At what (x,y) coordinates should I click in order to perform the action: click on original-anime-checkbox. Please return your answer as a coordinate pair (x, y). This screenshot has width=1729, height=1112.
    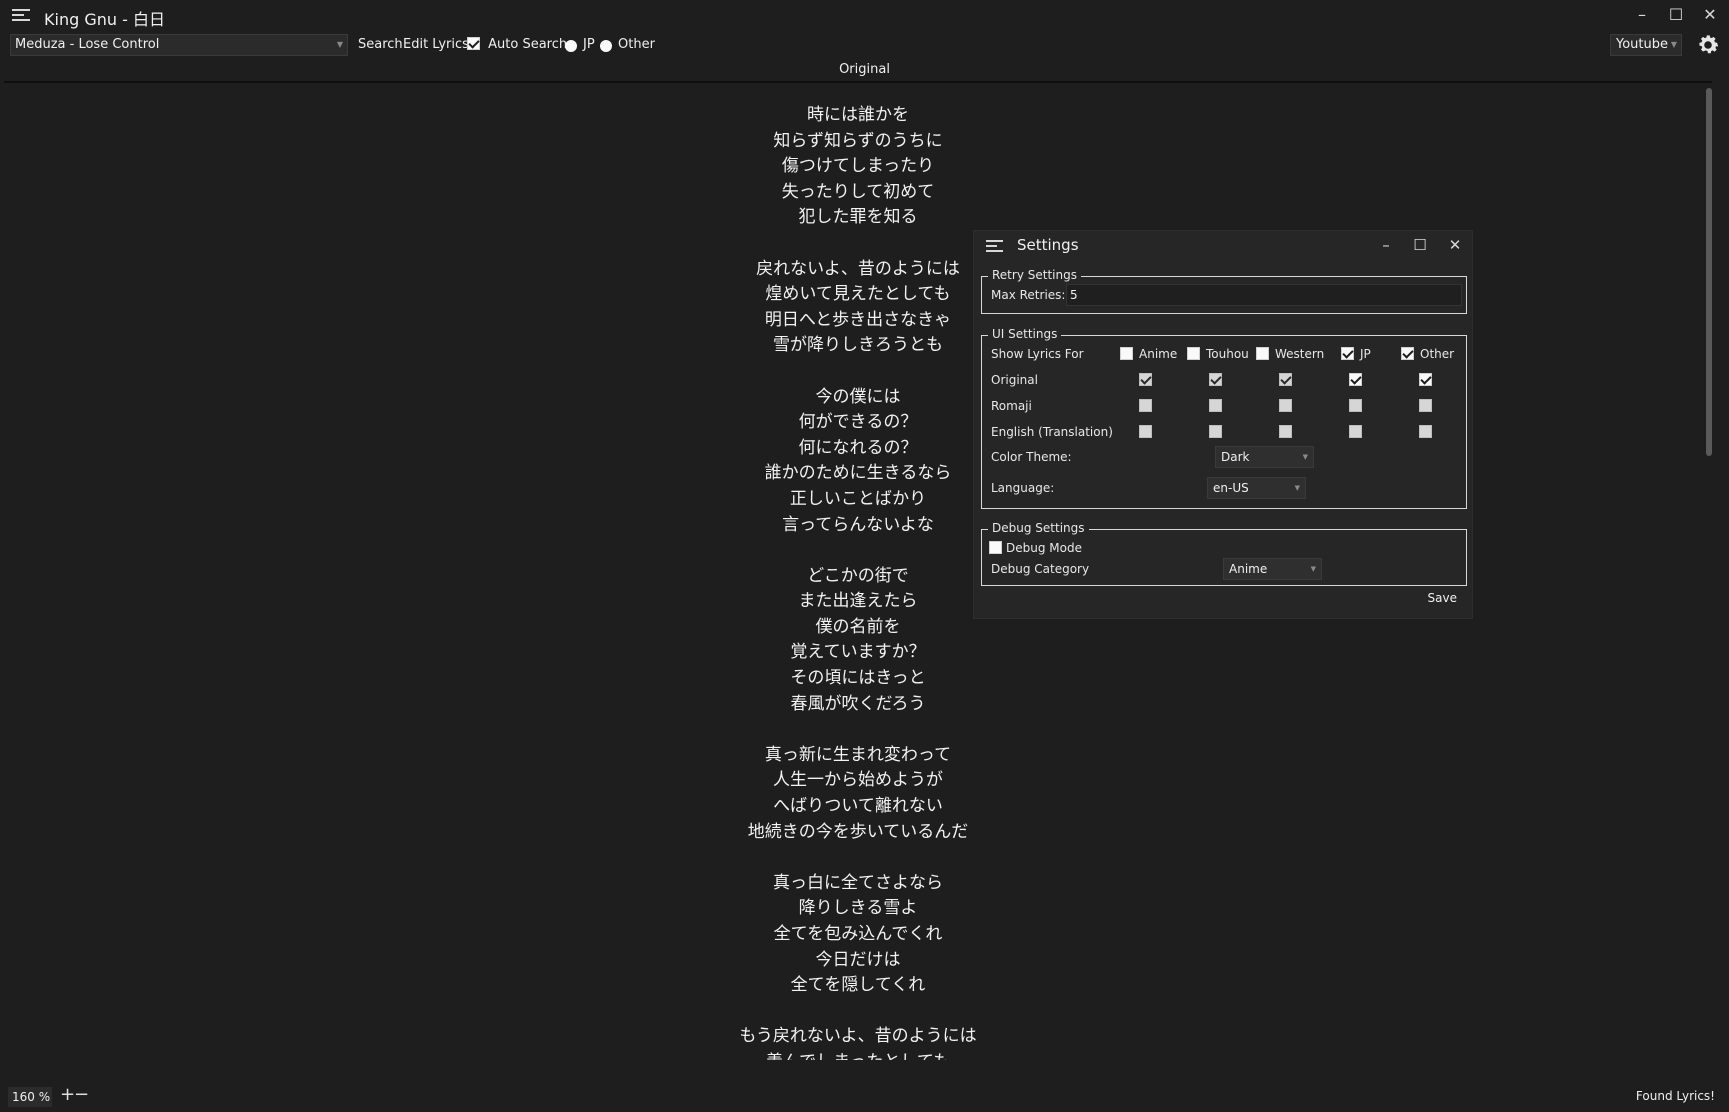
    Looking at the image, I should click on (1145, 379).